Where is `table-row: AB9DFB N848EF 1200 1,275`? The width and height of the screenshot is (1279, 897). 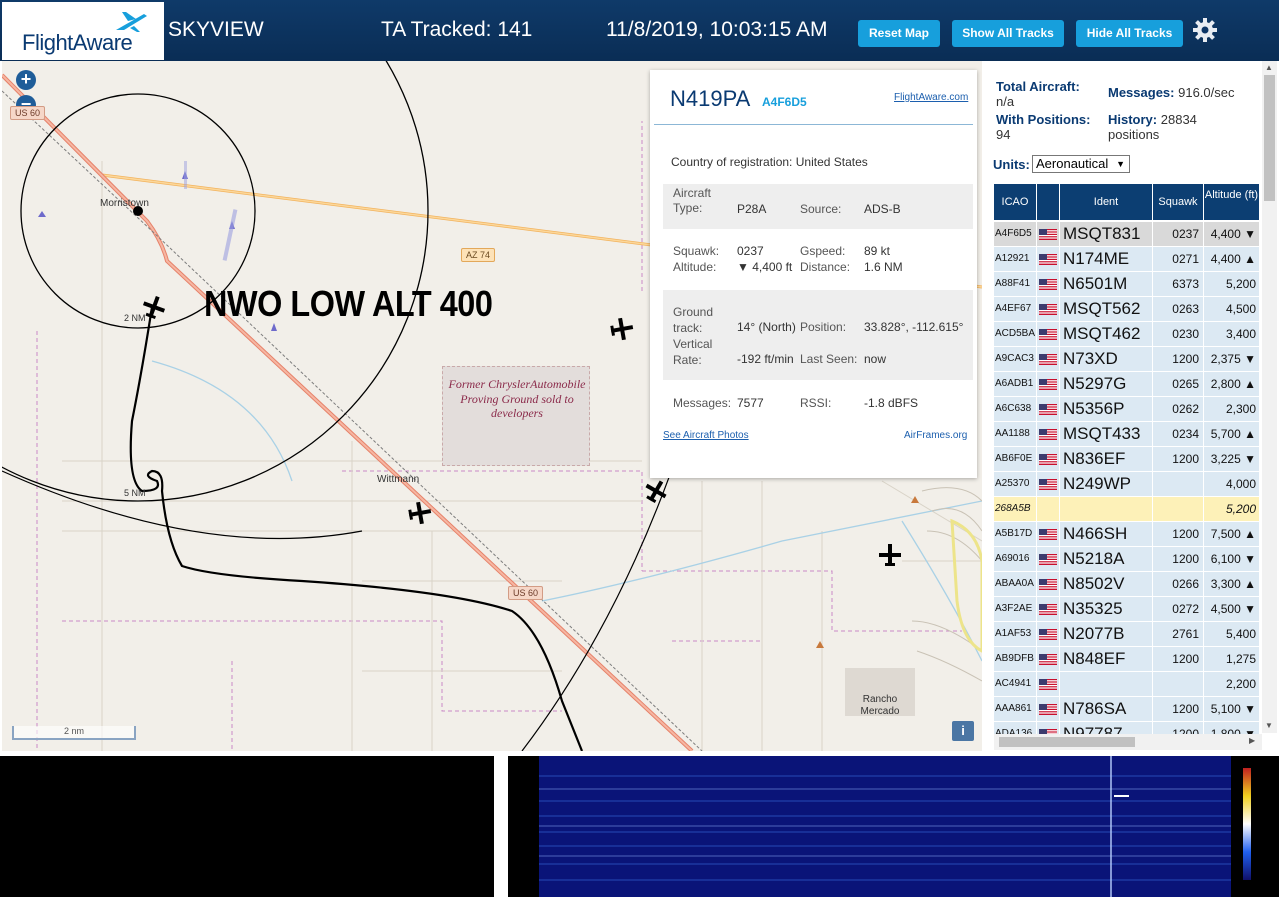
table-row: AB9DFB N848EF 1200 1,275 is located at coordinates (1126, 659).